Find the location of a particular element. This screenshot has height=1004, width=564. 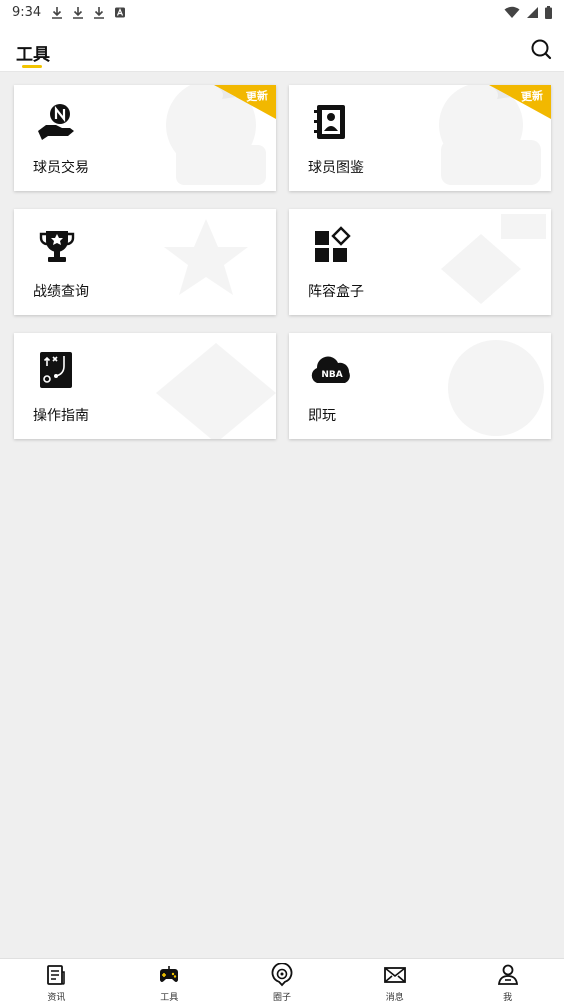

lineup-blocks-icon is located at coordinates (333, 244).